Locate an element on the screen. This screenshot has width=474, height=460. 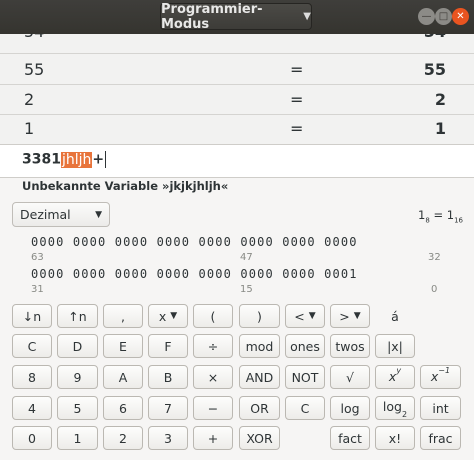
and-button: AND is located at coordinates (259, 377).